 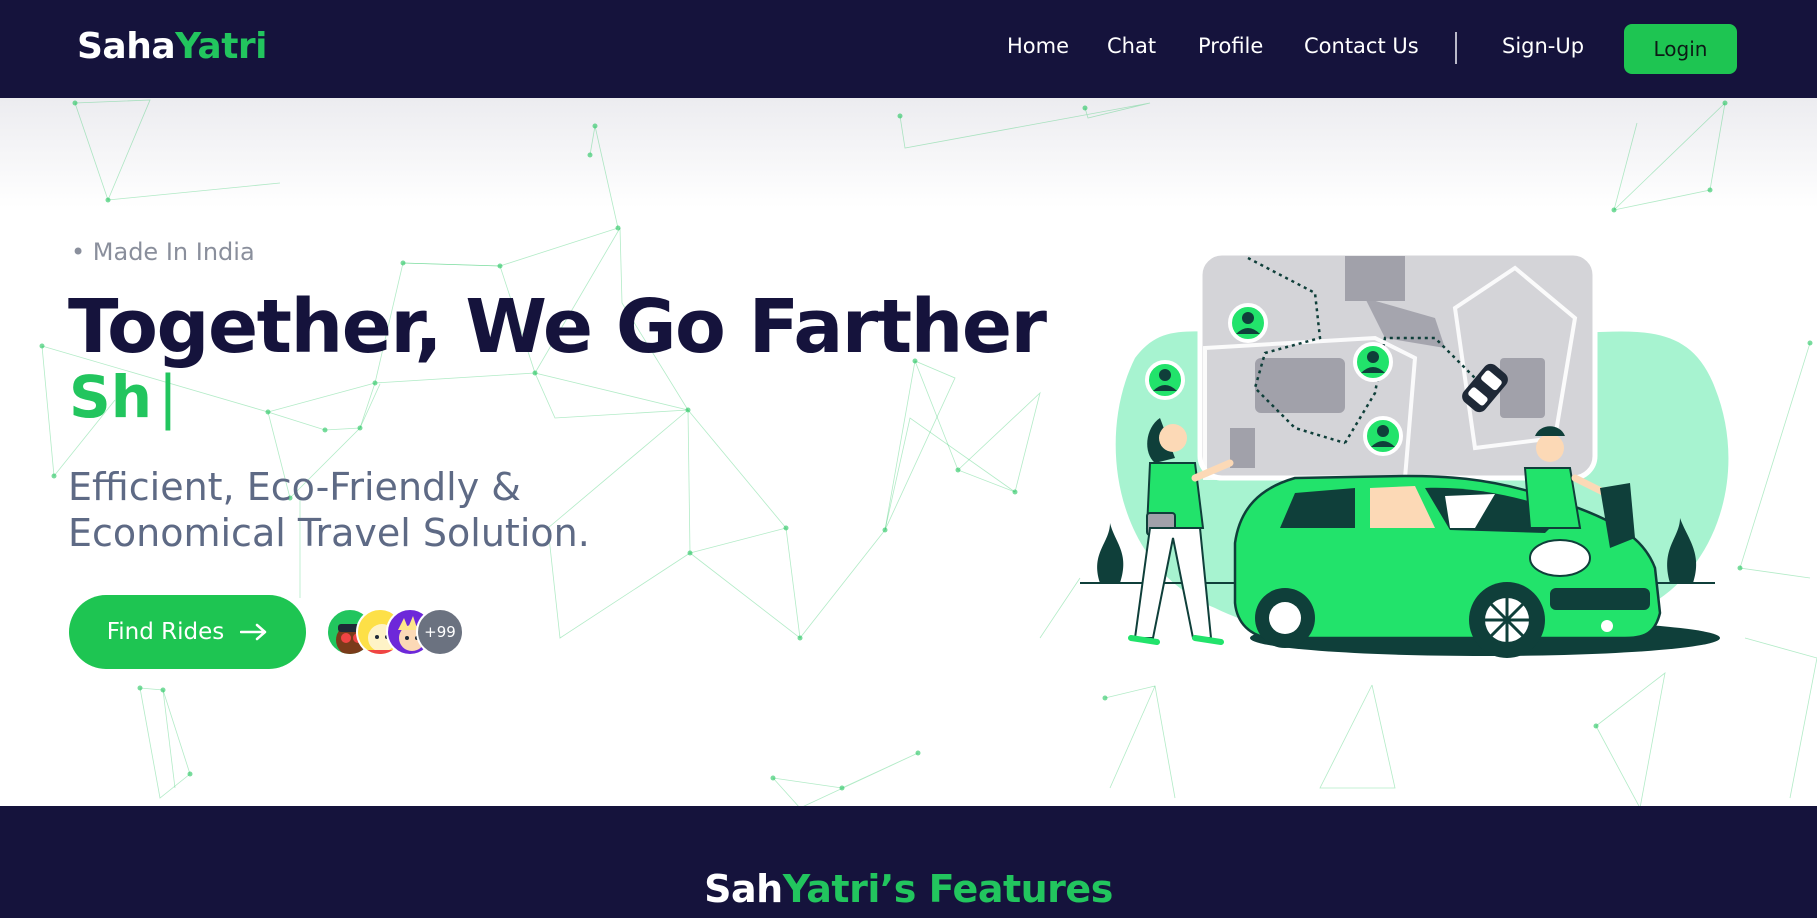 What do you see at coordinates (1230, 46) in the screenshot?
I see `nav-link-profile: Profile` at bounding box center [1230, 46].